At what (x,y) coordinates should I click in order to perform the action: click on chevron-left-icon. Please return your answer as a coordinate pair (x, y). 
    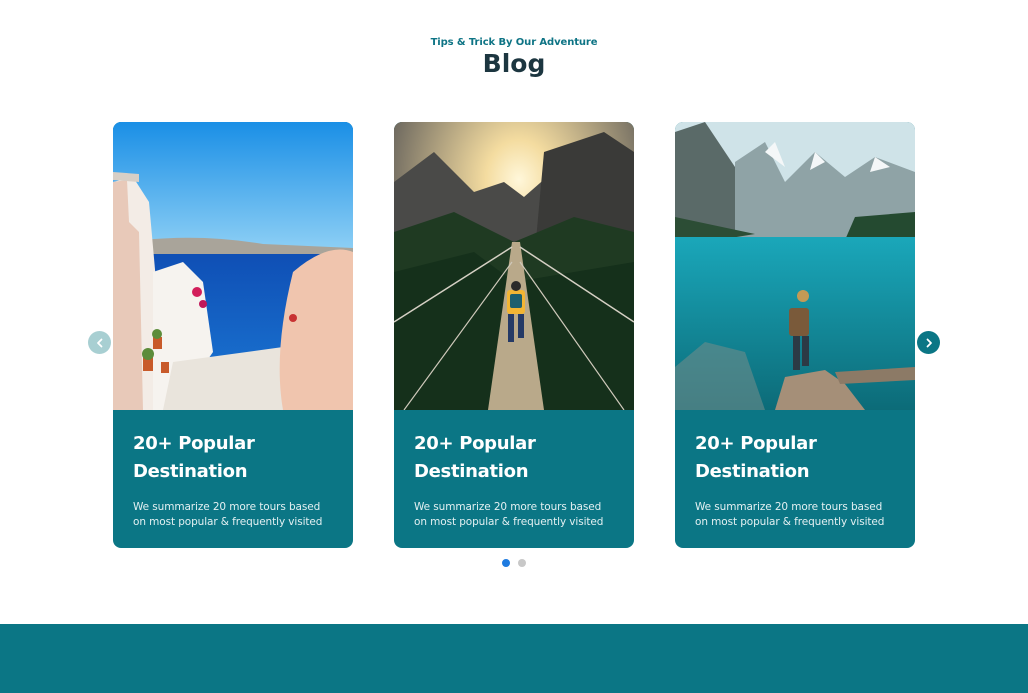
    Looking at the image, I should click on (99, 342).